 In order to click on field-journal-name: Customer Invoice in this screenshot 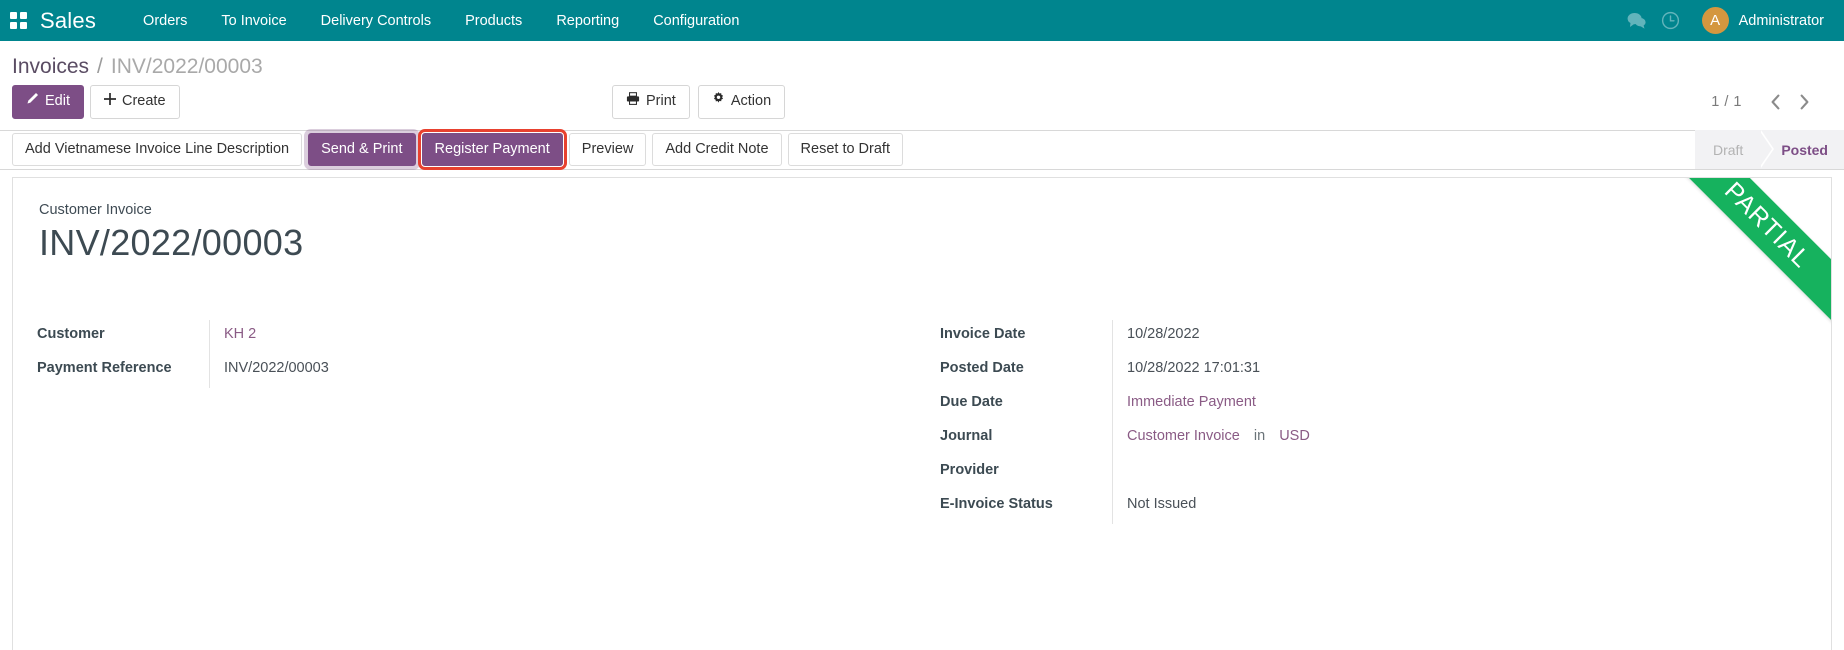, I will do `click(1183, 436)`.